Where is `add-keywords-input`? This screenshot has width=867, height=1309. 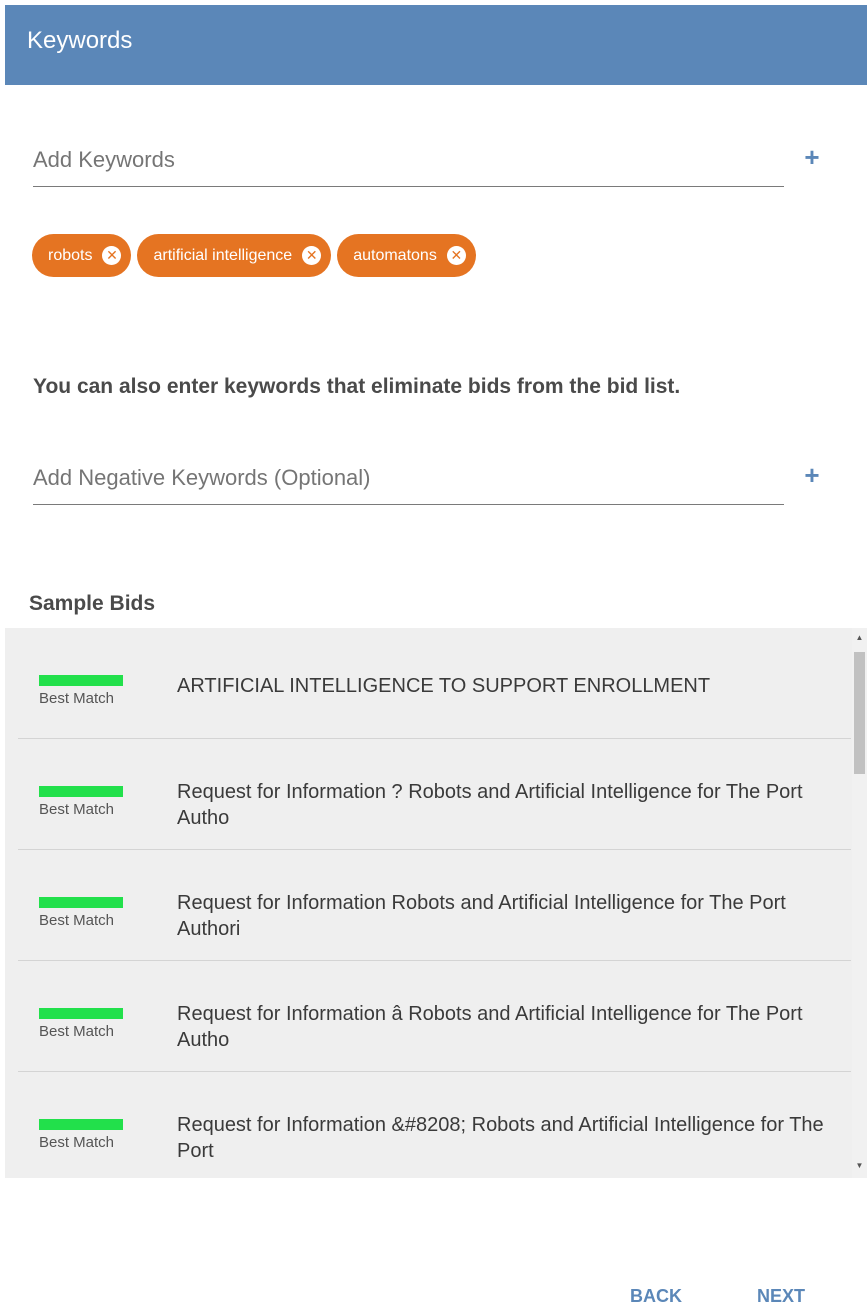 add-keywords-input is located at coordinates (403, 160).